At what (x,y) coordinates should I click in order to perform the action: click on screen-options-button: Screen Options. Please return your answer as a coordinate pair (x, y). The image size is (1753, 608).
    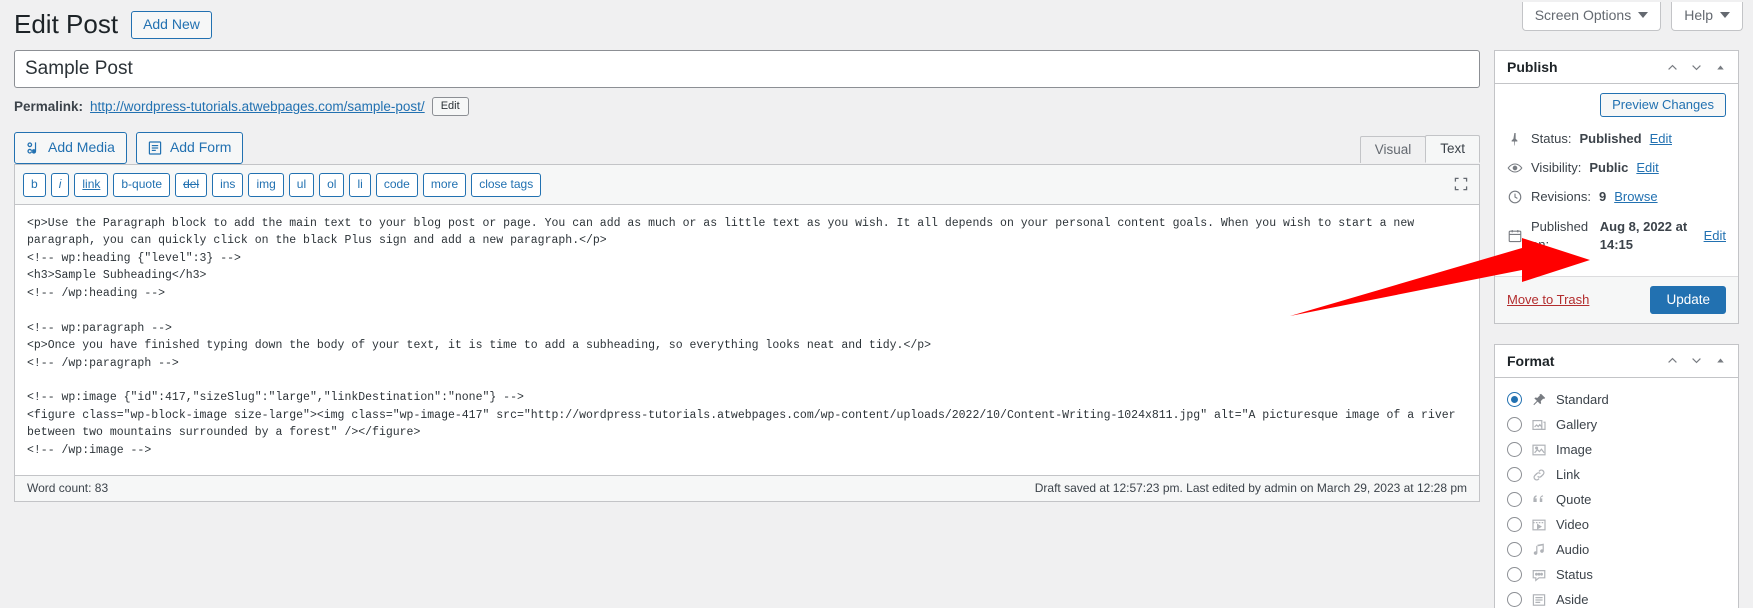
    Looking at the image, I should click on (1591, 16).